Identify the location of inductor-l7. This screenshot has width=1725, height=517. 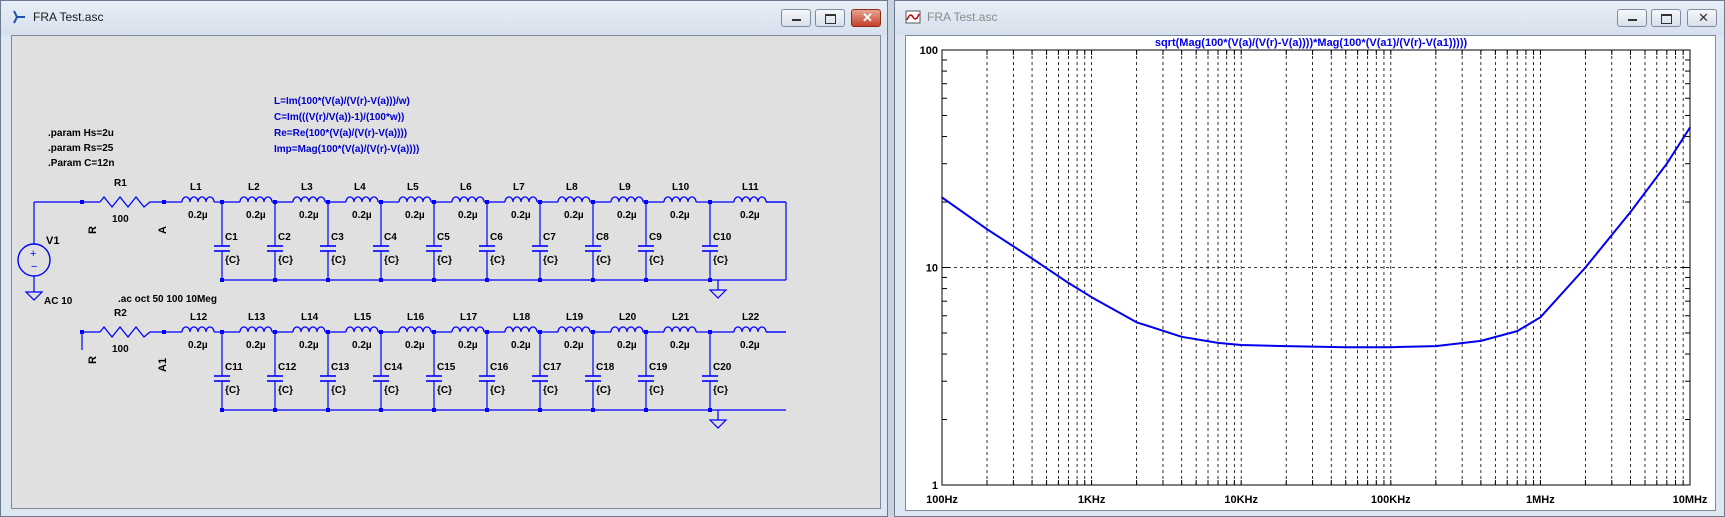
(521, 199).